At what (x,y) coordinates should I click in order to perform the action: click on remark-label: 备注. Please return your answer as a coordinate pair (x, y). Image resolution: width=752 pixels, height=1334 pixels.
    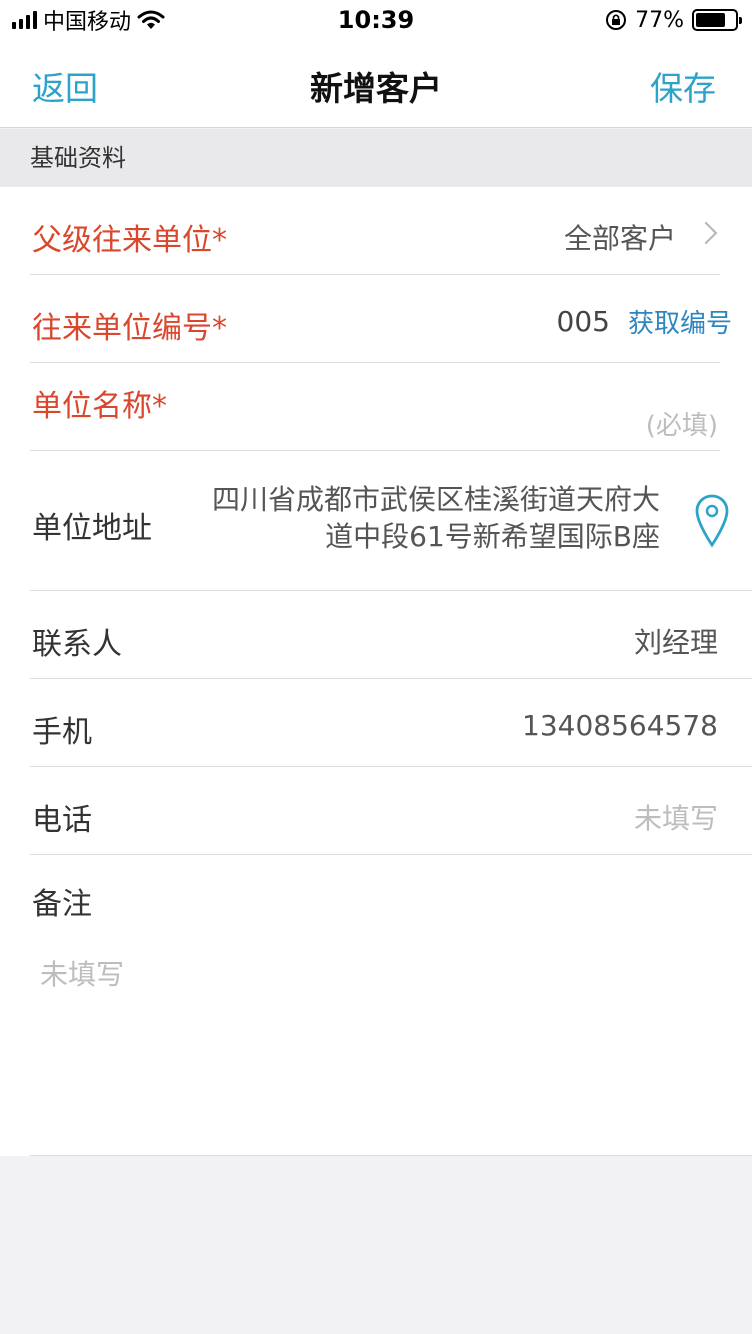
    Looking at the image, I should click on (62, 904).